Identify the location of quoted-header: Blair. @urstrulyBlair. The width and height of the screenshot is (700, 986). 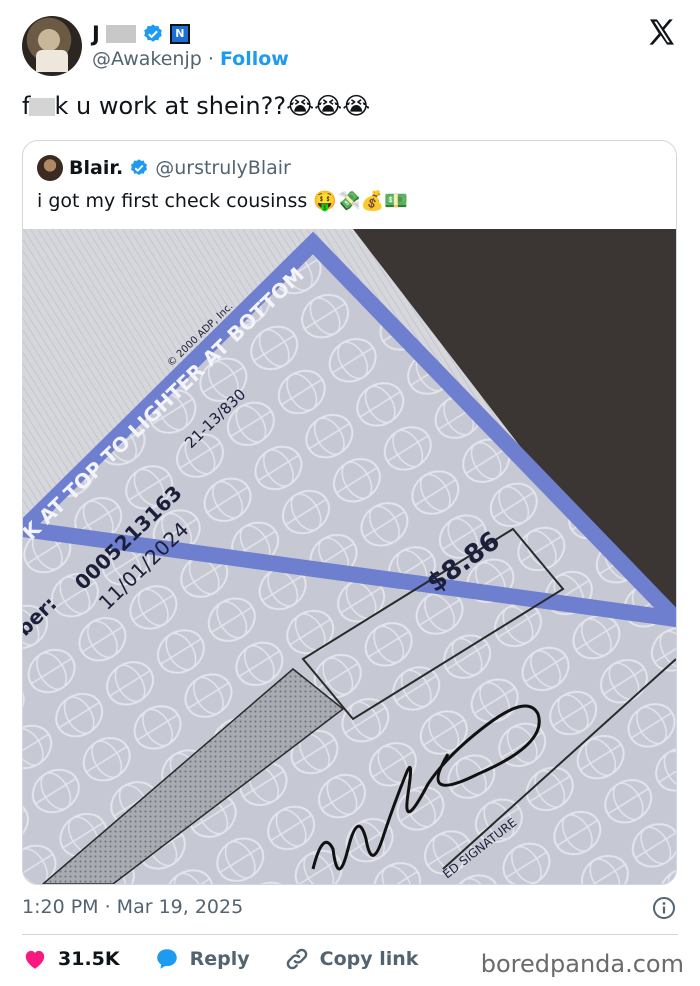
(164, 168).